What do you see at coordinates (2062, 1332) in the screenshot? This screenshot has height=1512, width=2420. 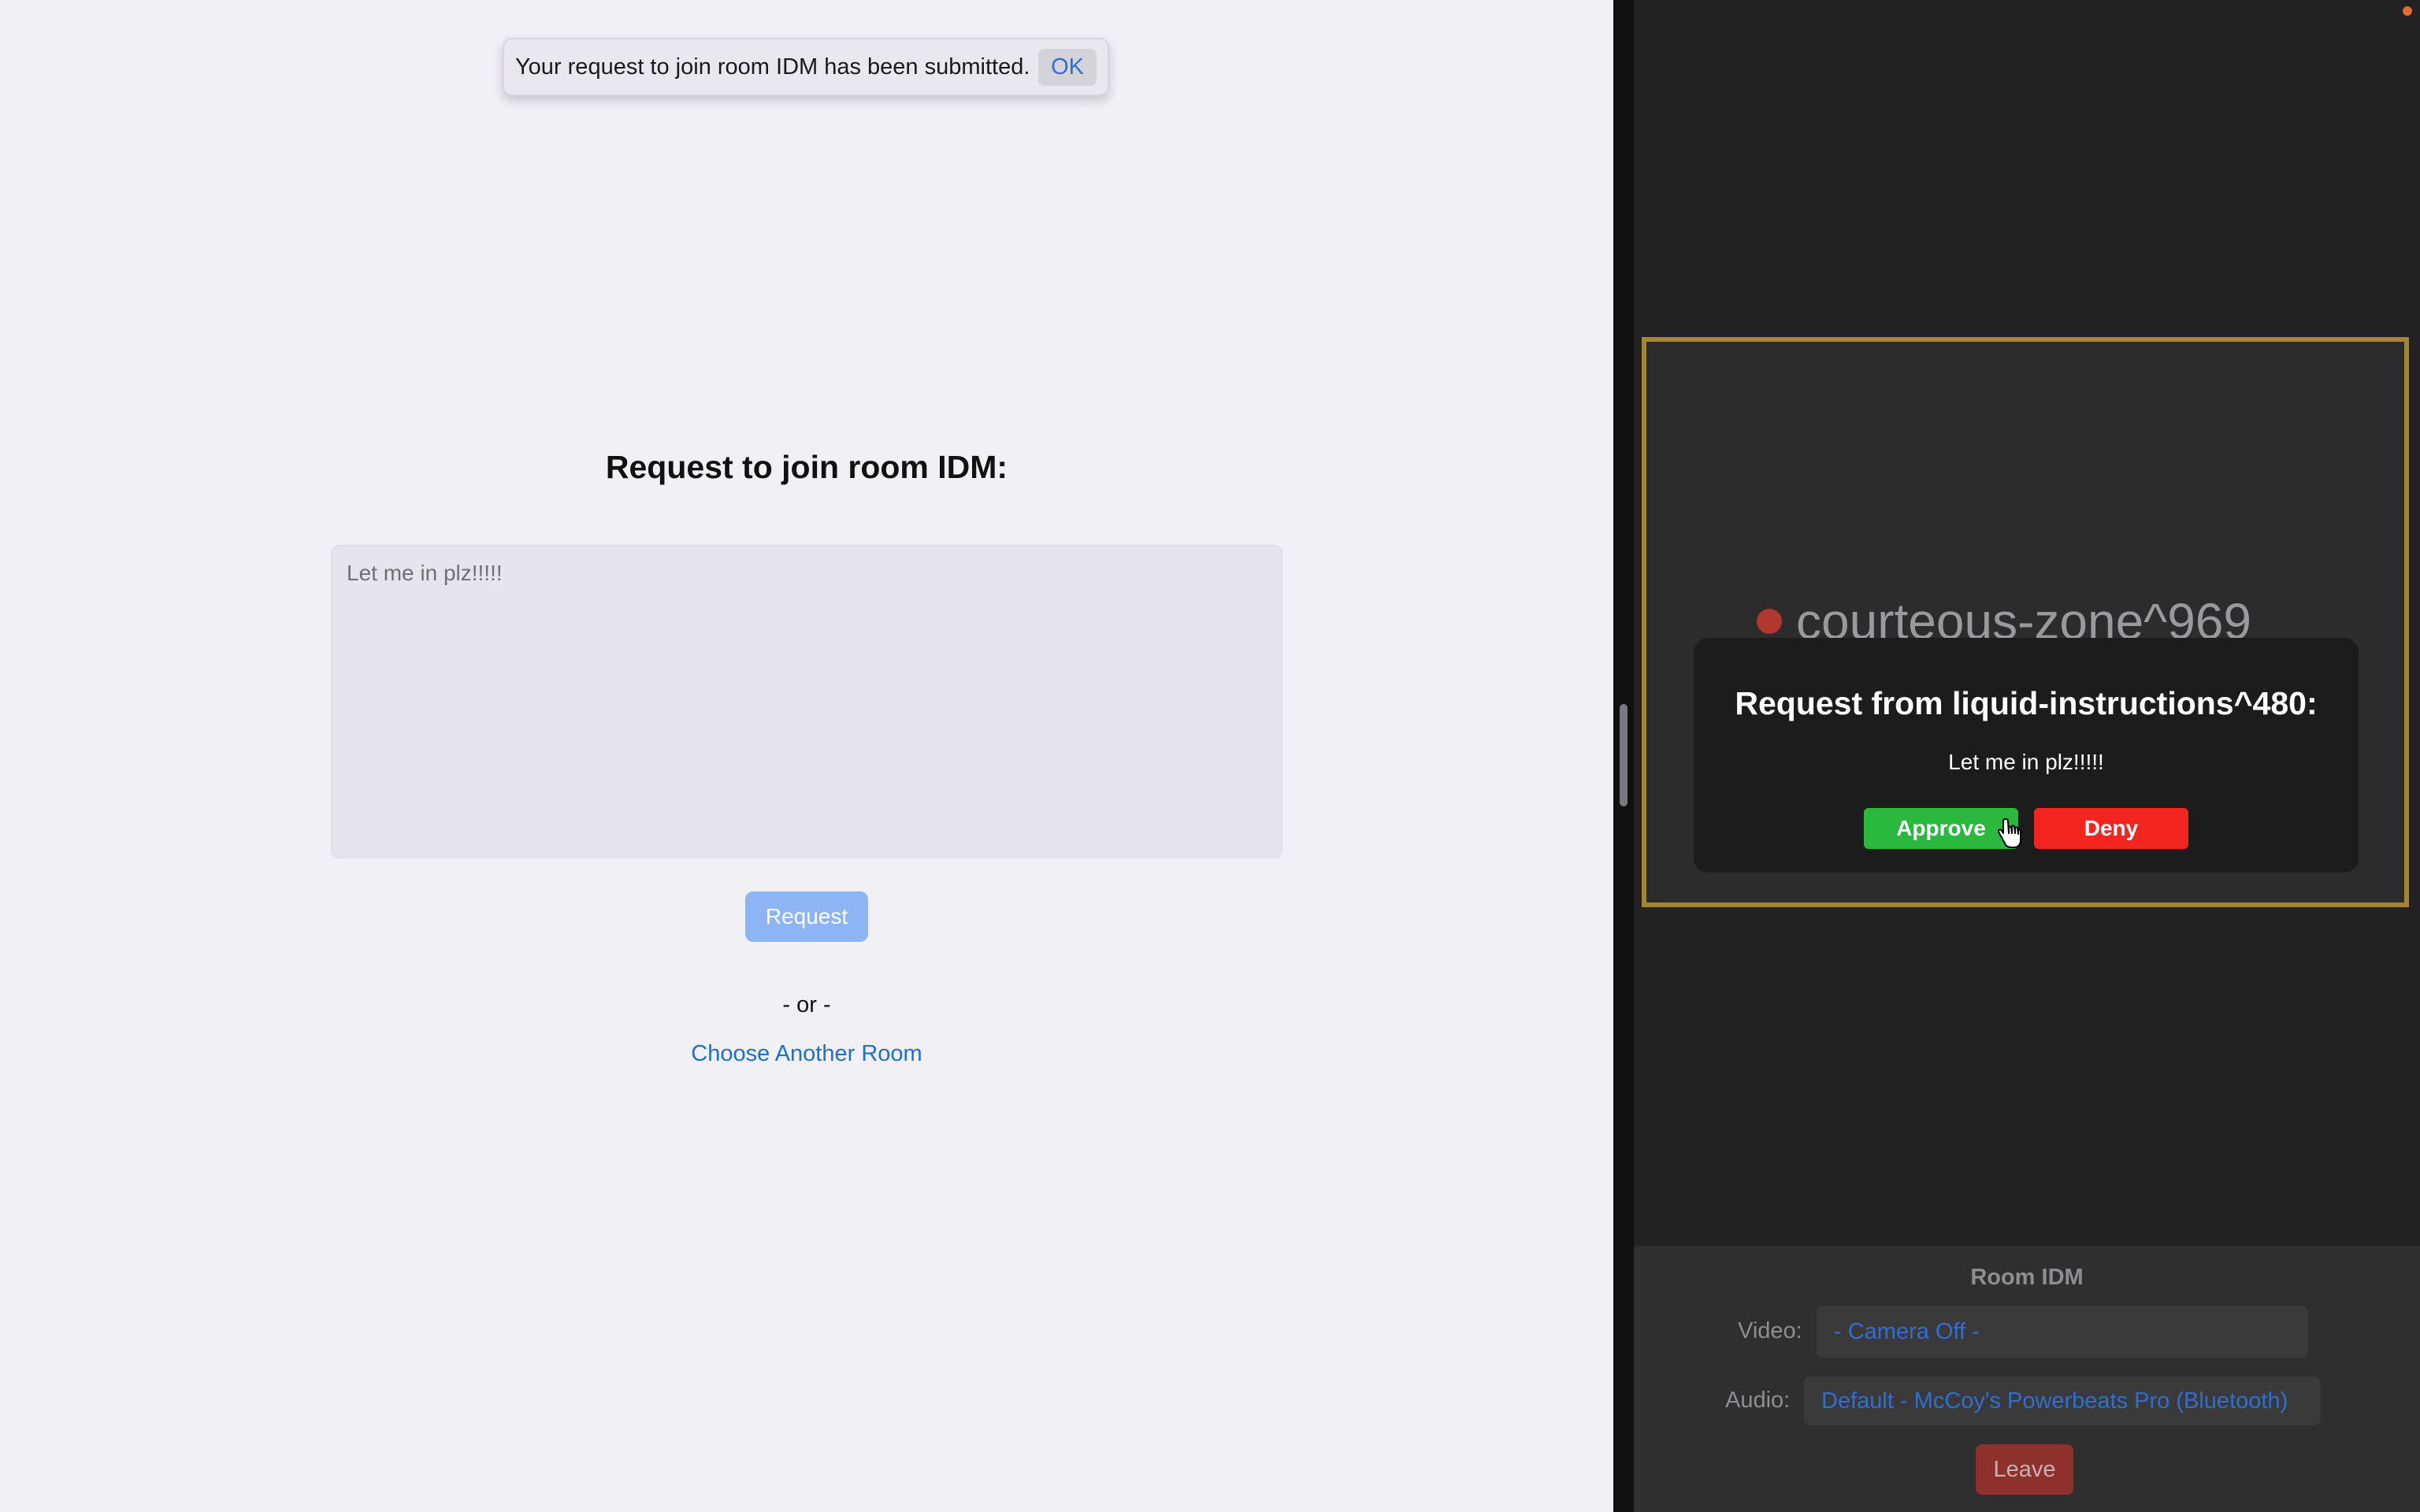 I see `video-source-select: - Camera Off -` at bounding box center [2062, 1332].